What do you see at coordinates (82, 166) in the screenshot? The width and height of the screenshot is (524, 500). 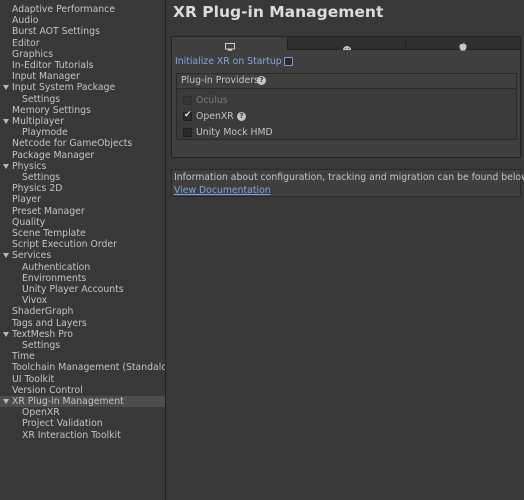 I see `sidebar-item: Physics` at bounding box center [82, 166].